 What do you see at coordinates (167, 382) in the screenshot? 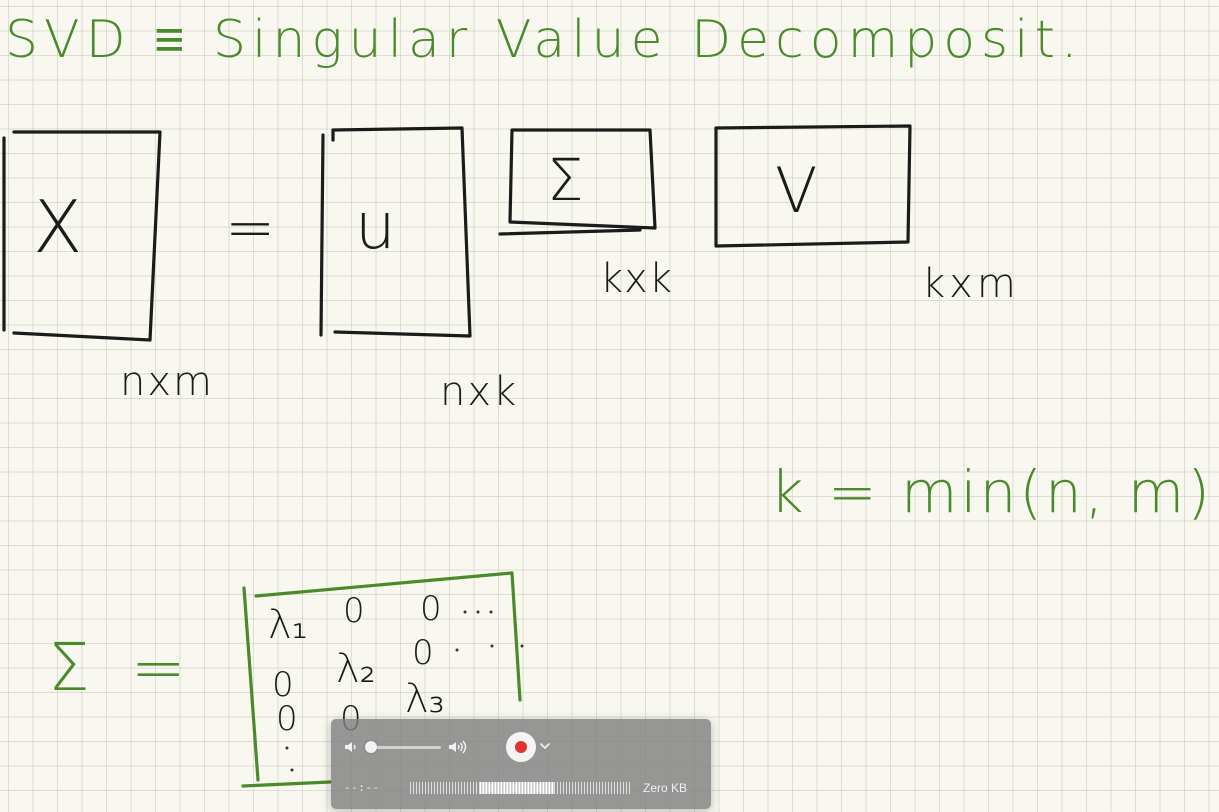
I see `dim-x-label: nxm` at bounding box center [167, 382].